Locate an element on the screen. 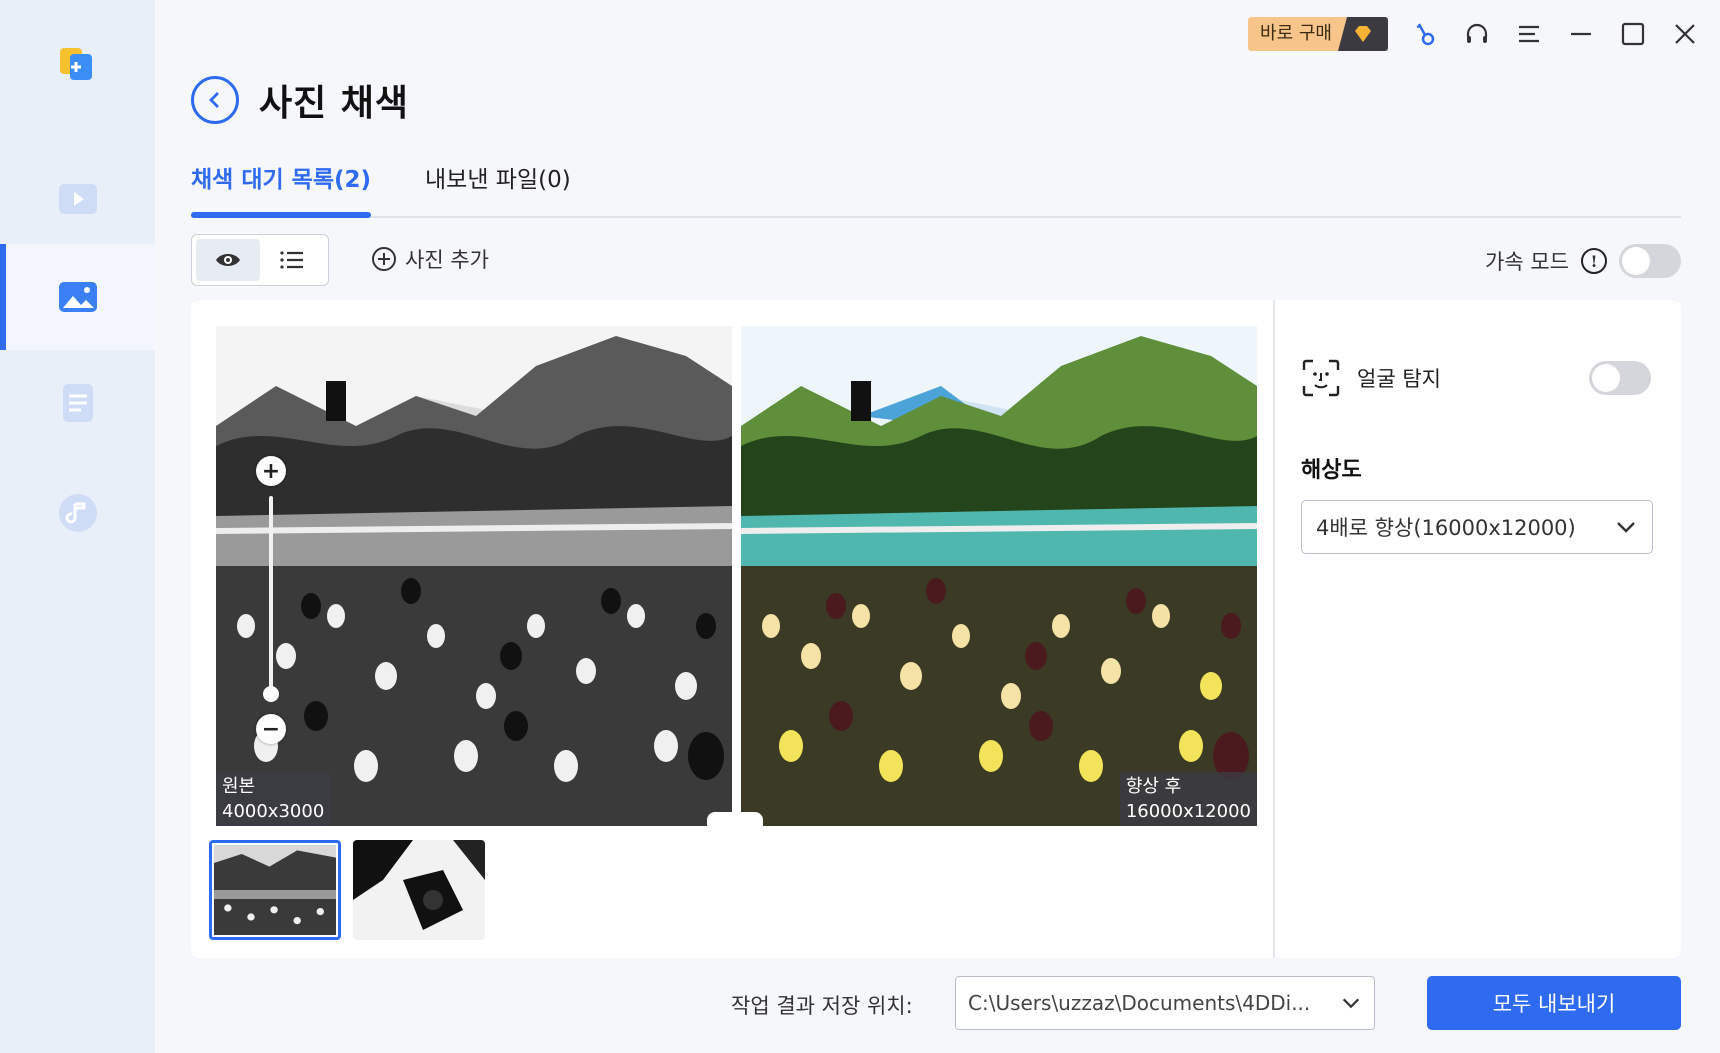 Image resolution: width=1720 pixels, height=1053 pixels. zoom-slider-handle is located at coordinates (271, 694).